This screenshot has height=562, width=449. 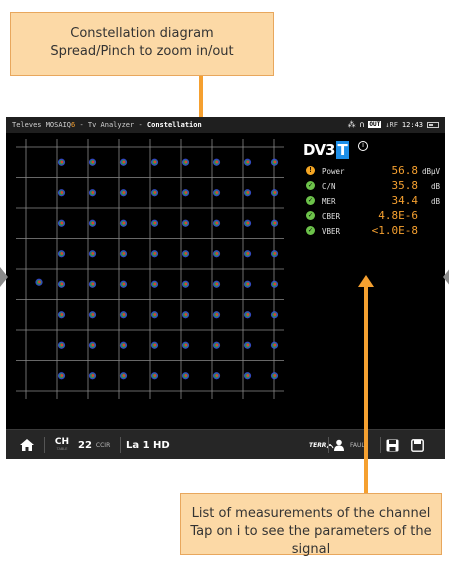 What do you see at coordinates (405, 200) in the screenshot?
I see `measurement-value: 34.4` at bounding box center [405, 200].